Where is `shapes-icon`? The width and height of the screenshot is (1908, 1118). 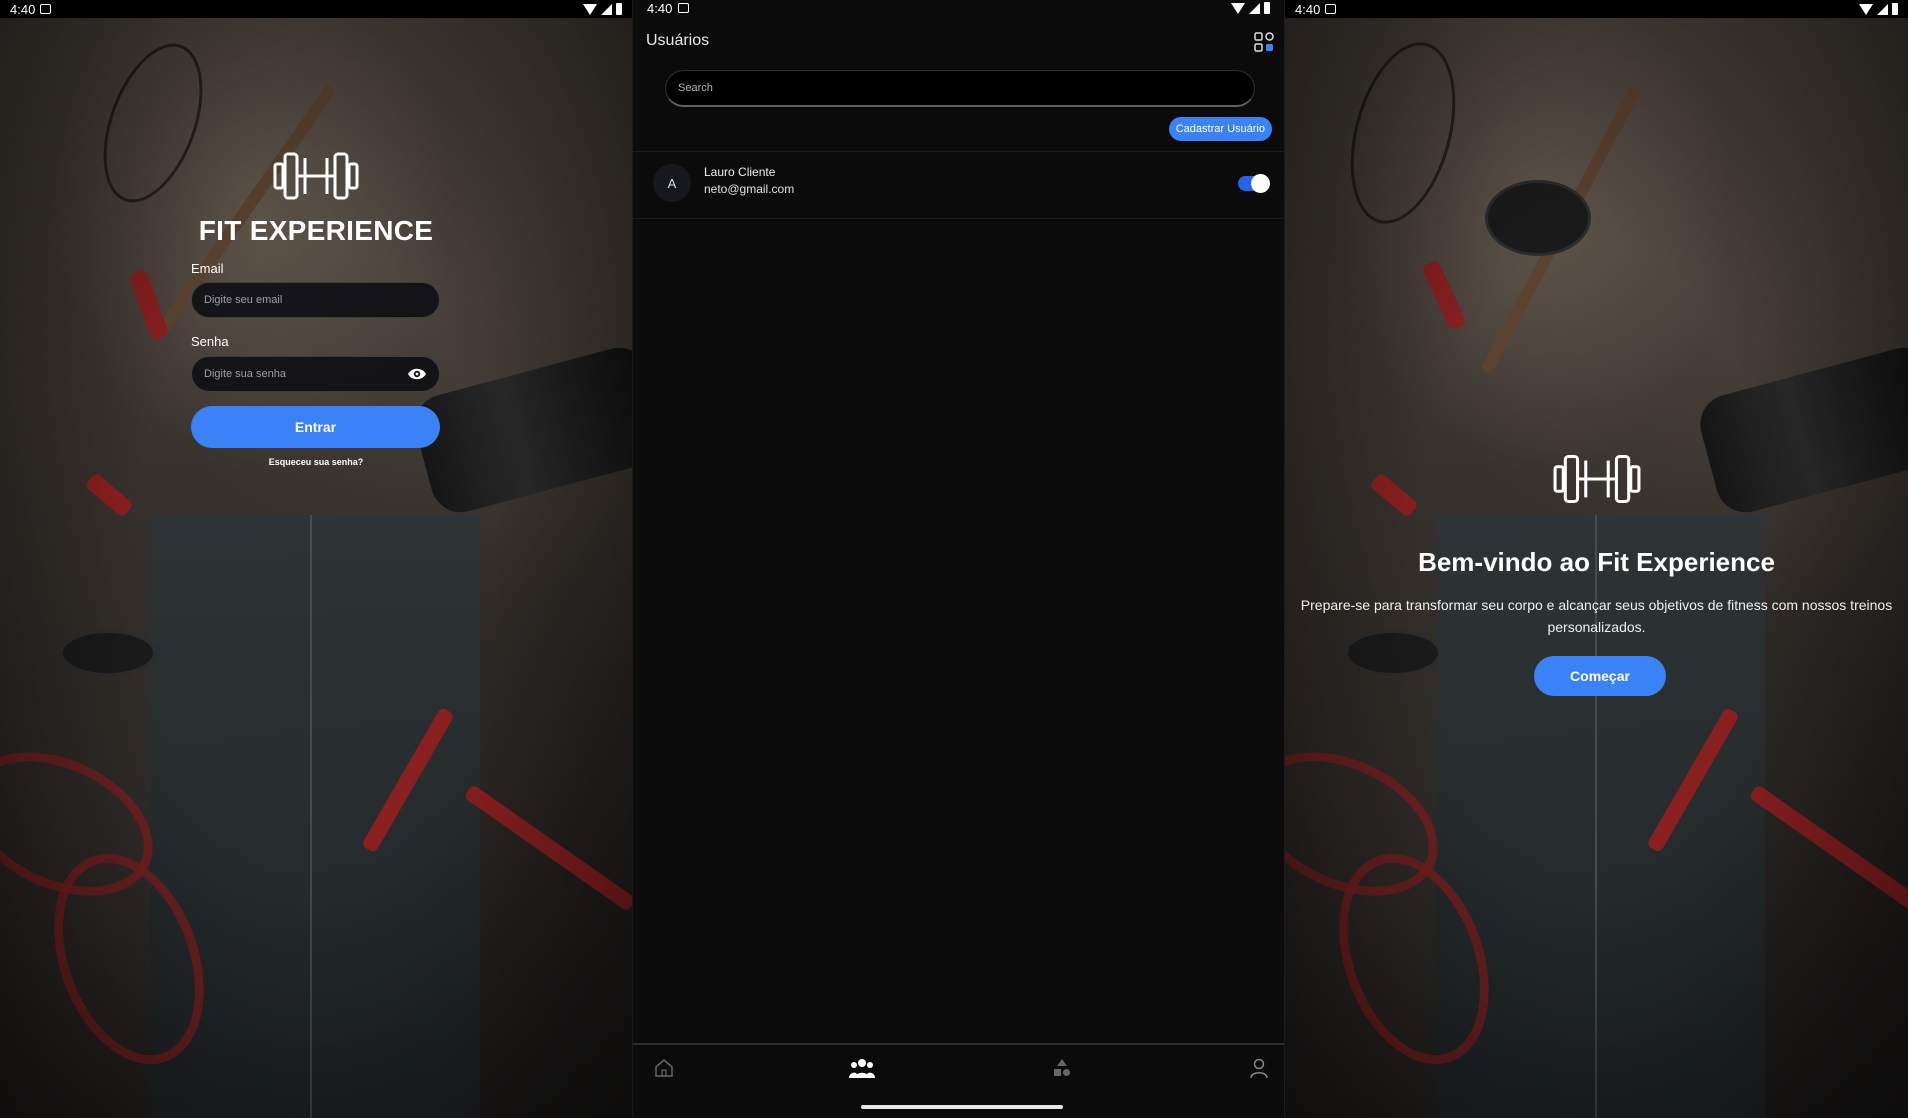 shapes-icon is located at coordinates (1062, 1068).